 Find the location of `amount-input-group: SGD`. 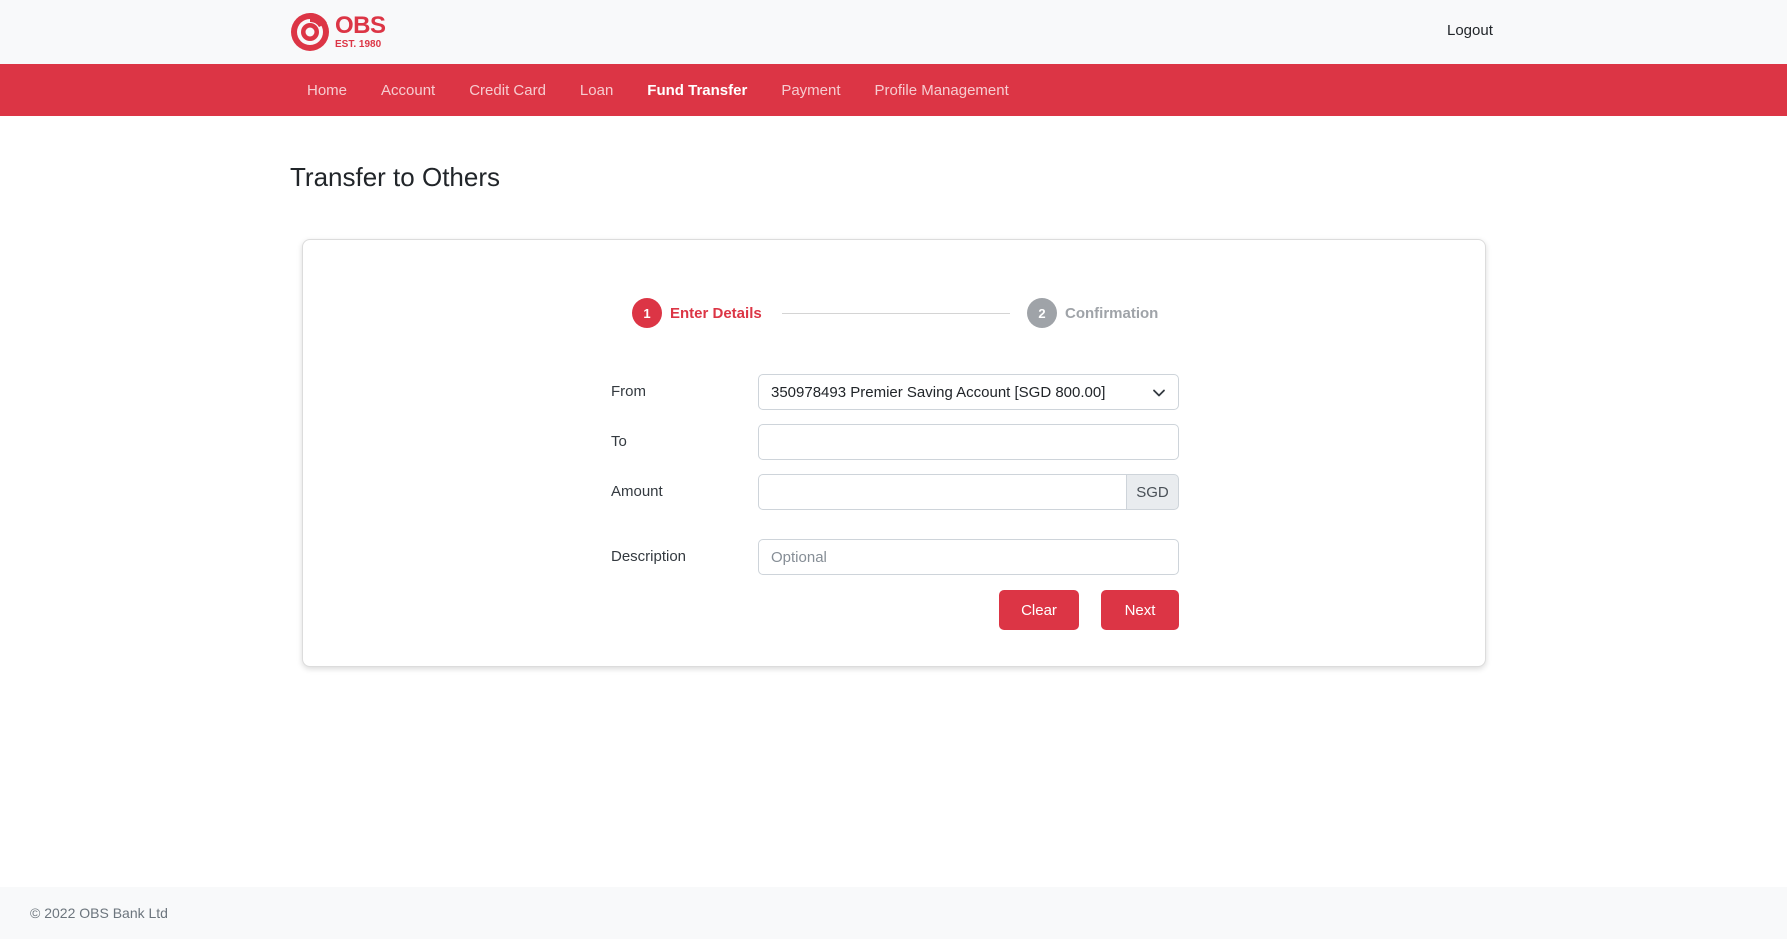

amount-input-group: SGD is located at coordinates (968, 492).